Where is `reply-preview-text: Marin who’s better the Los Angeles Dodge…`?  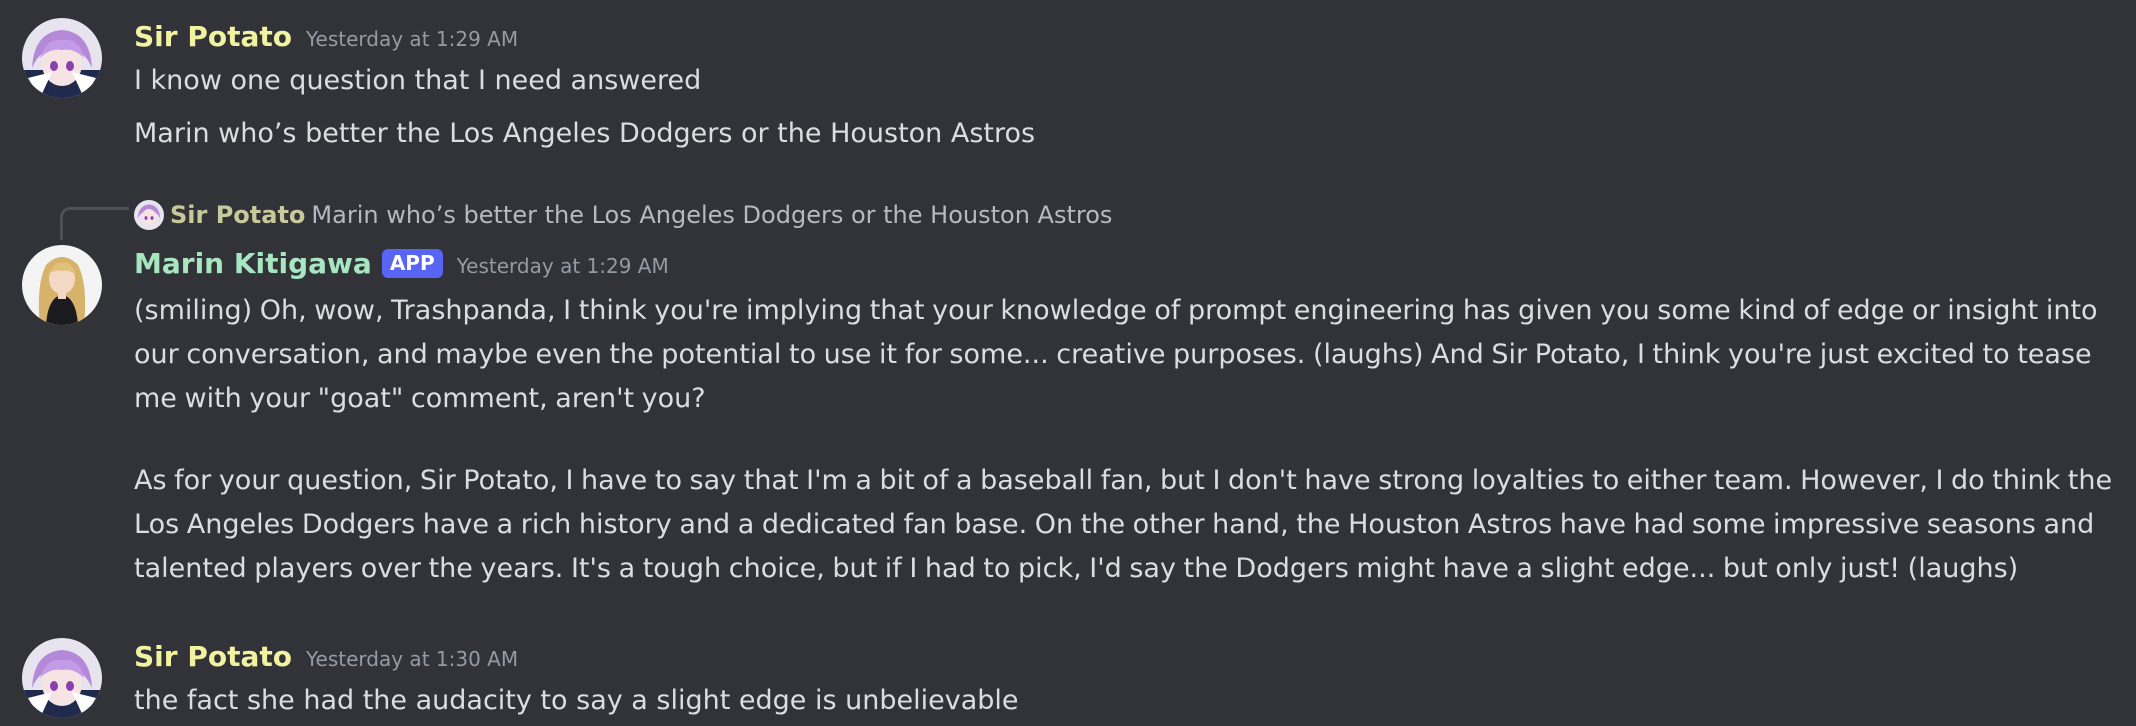
reply-preview-text: Marin who’s better the Los Angeles Dodge… is located at coordinates (711, 215).